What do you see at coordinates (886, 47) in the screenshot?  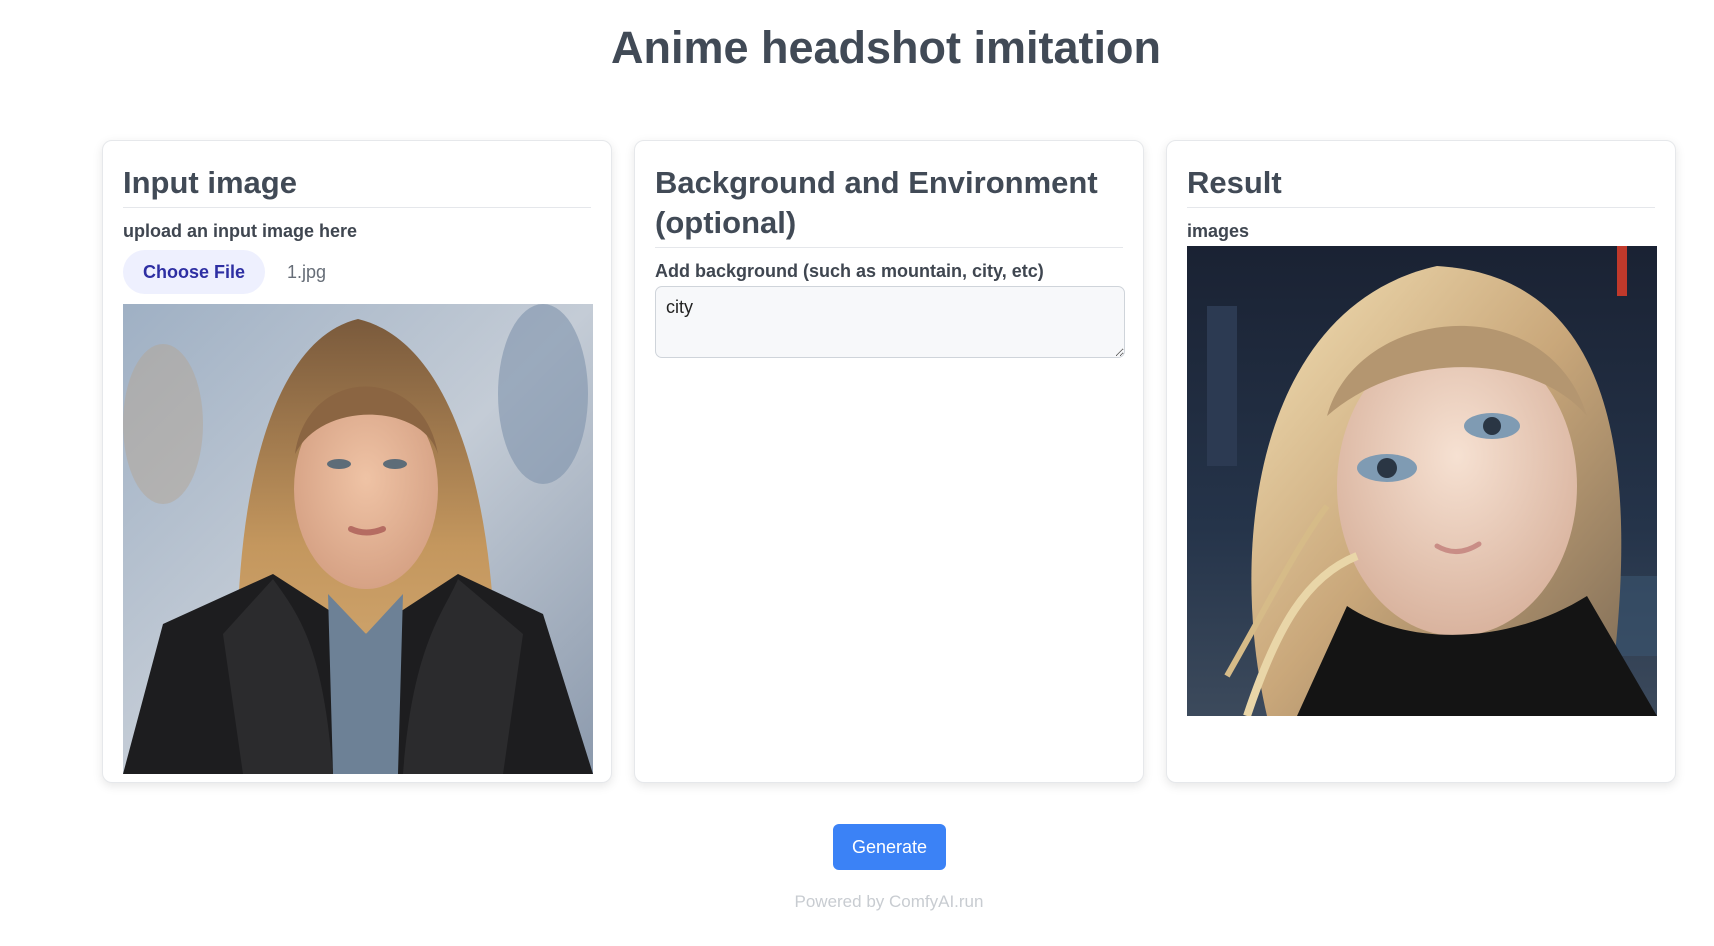 I see `page-title: Anime headshot imitation` at bounding box center [886, 47].